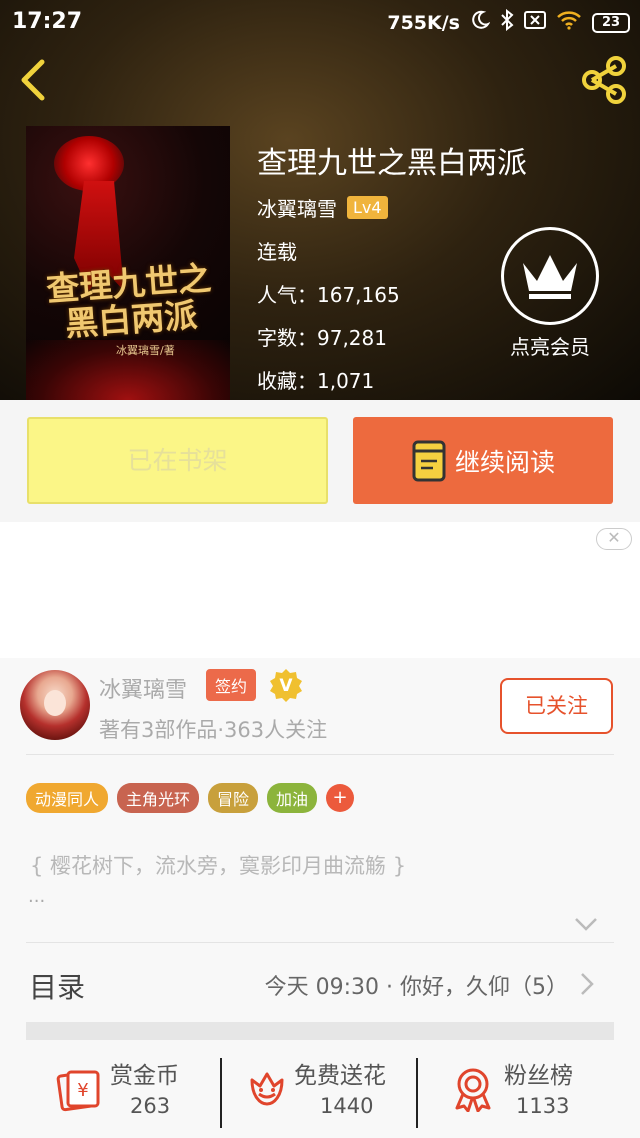  Describe the element at coordinates (329, 1090) in the screenshot. I see `send-flower-button: 免费送花 1440` at that location.